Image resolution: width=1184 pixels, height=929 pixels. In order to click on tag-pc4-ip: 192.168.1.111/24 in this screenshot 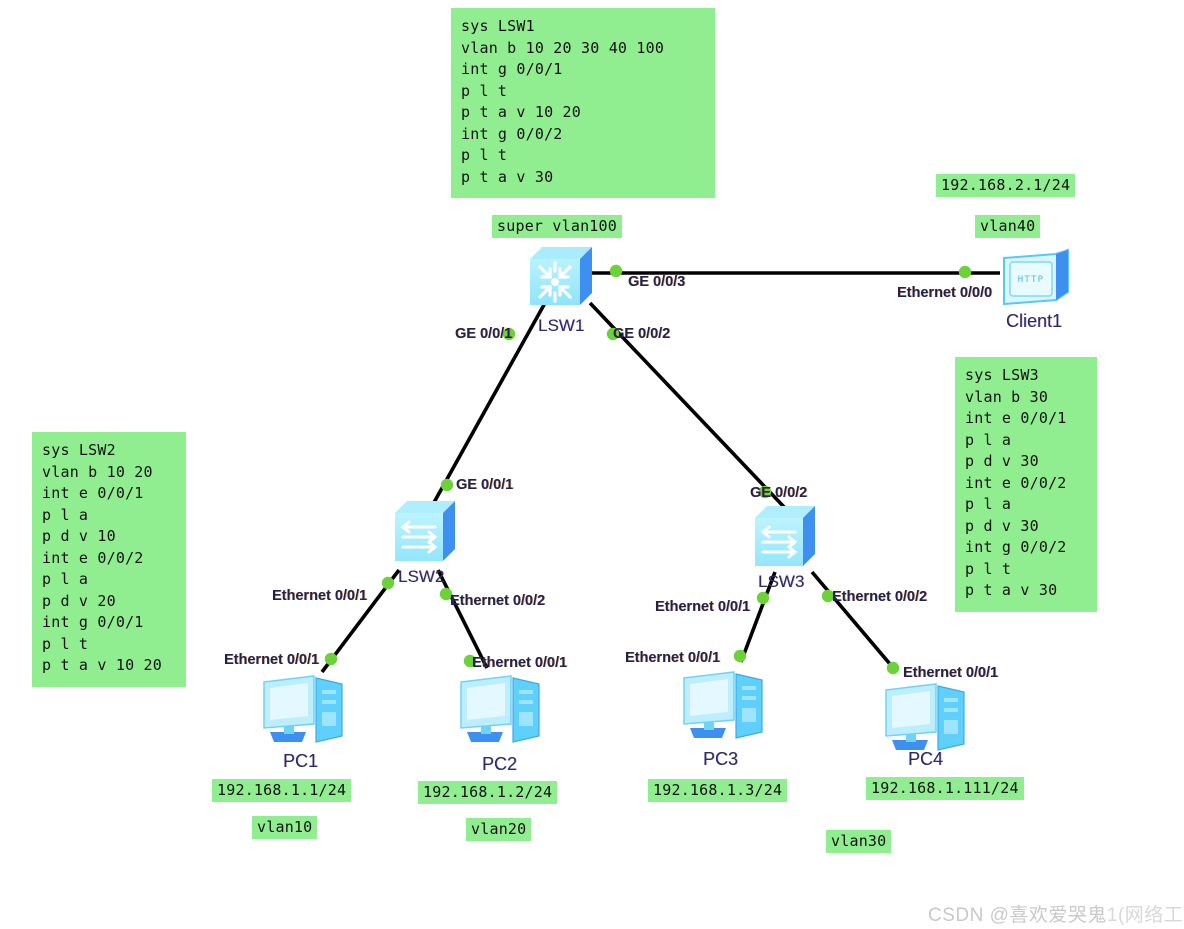, I will do `click(945, 788)`.